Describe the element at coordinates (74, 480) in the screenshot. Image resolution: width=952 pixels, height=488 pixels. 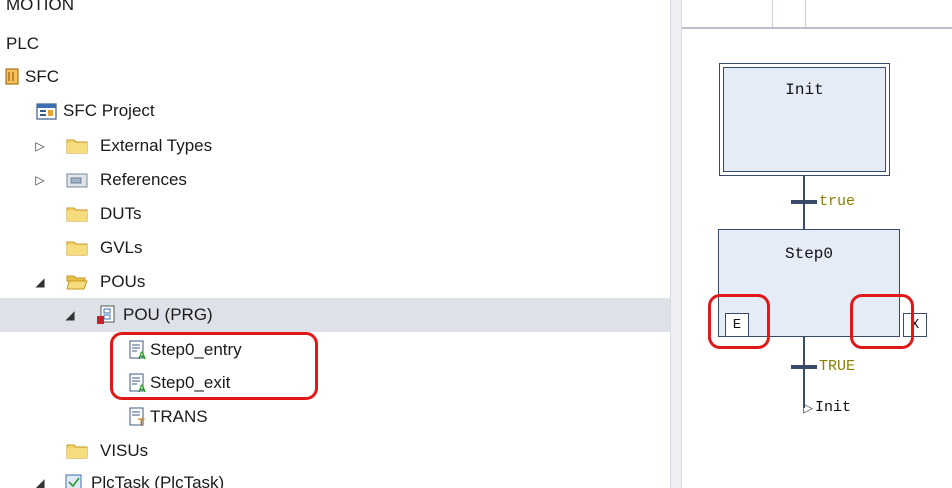
I see `task-icon` at that location.